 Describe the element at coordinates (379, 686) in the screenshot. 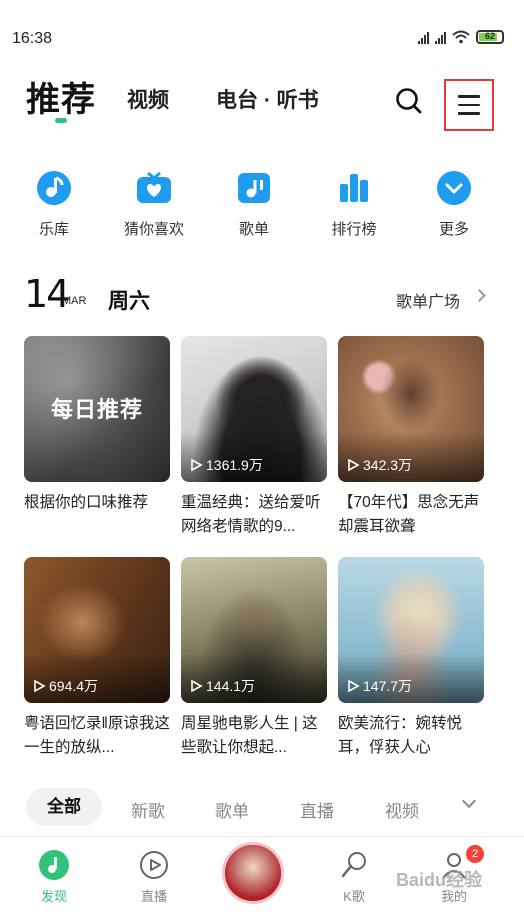

I see `play-count: 147.7万` at that location.